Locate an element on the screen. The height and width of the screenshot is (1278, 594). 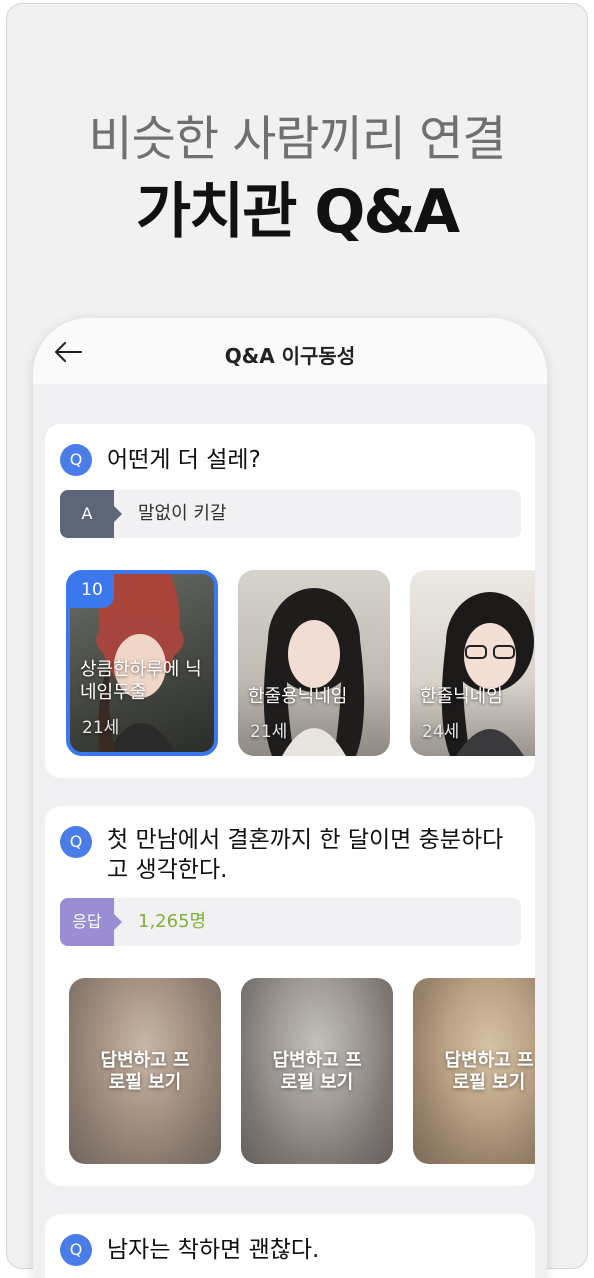
answer-text: 말없이 키갈 is located at coordinates (182, 513).